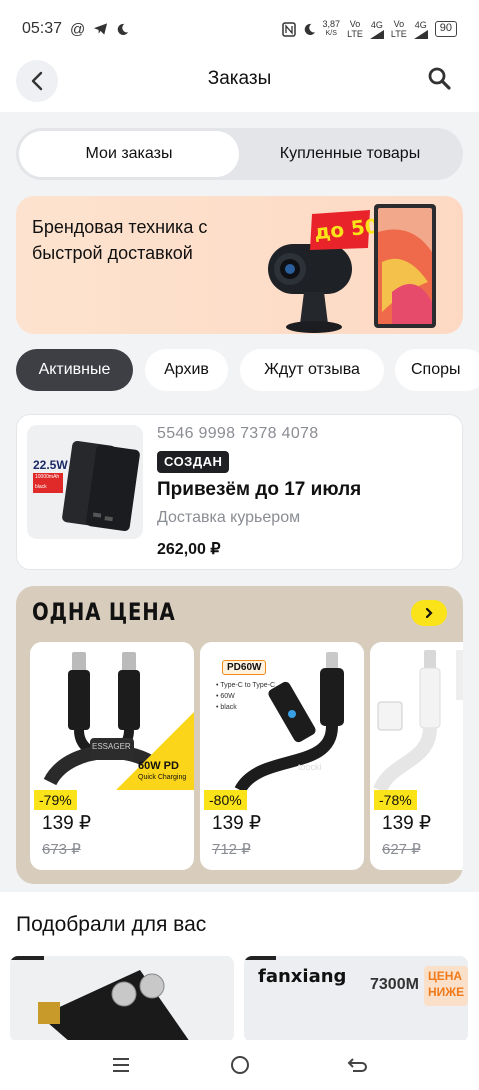 This screenshot has height=1090, width=479. Describe the element at coordinates (231, 849) in the screenshot. I see `product-old-price: 712 ₽` at that location.